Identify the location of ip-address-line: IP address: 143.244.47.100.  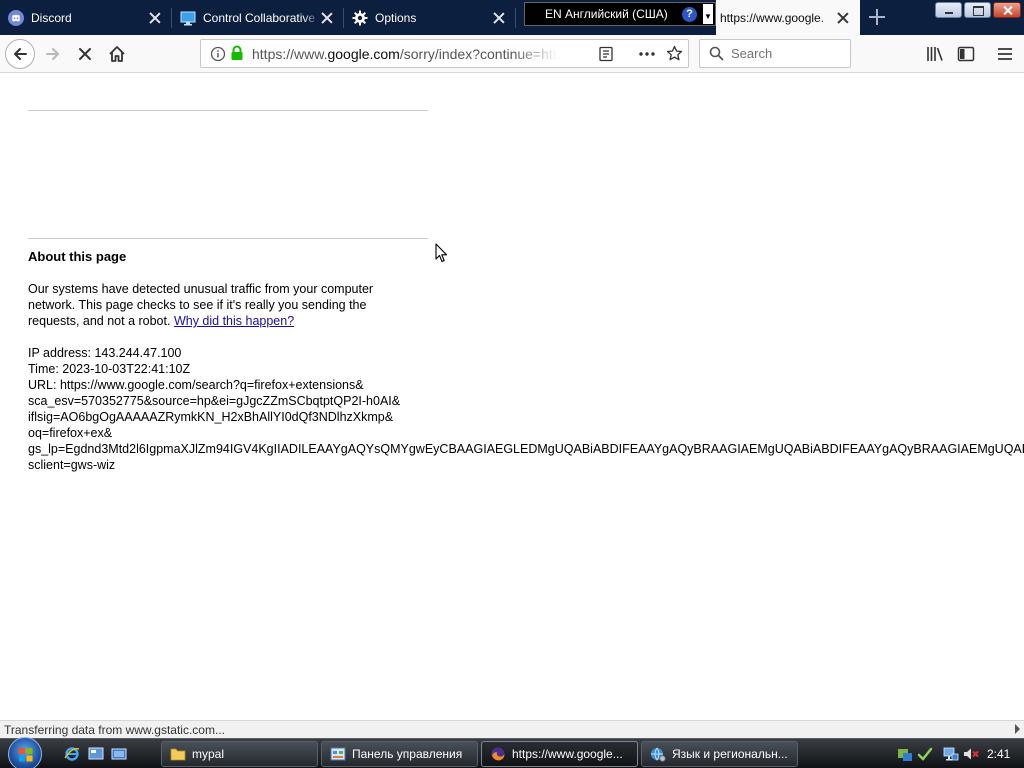
(105, 353).